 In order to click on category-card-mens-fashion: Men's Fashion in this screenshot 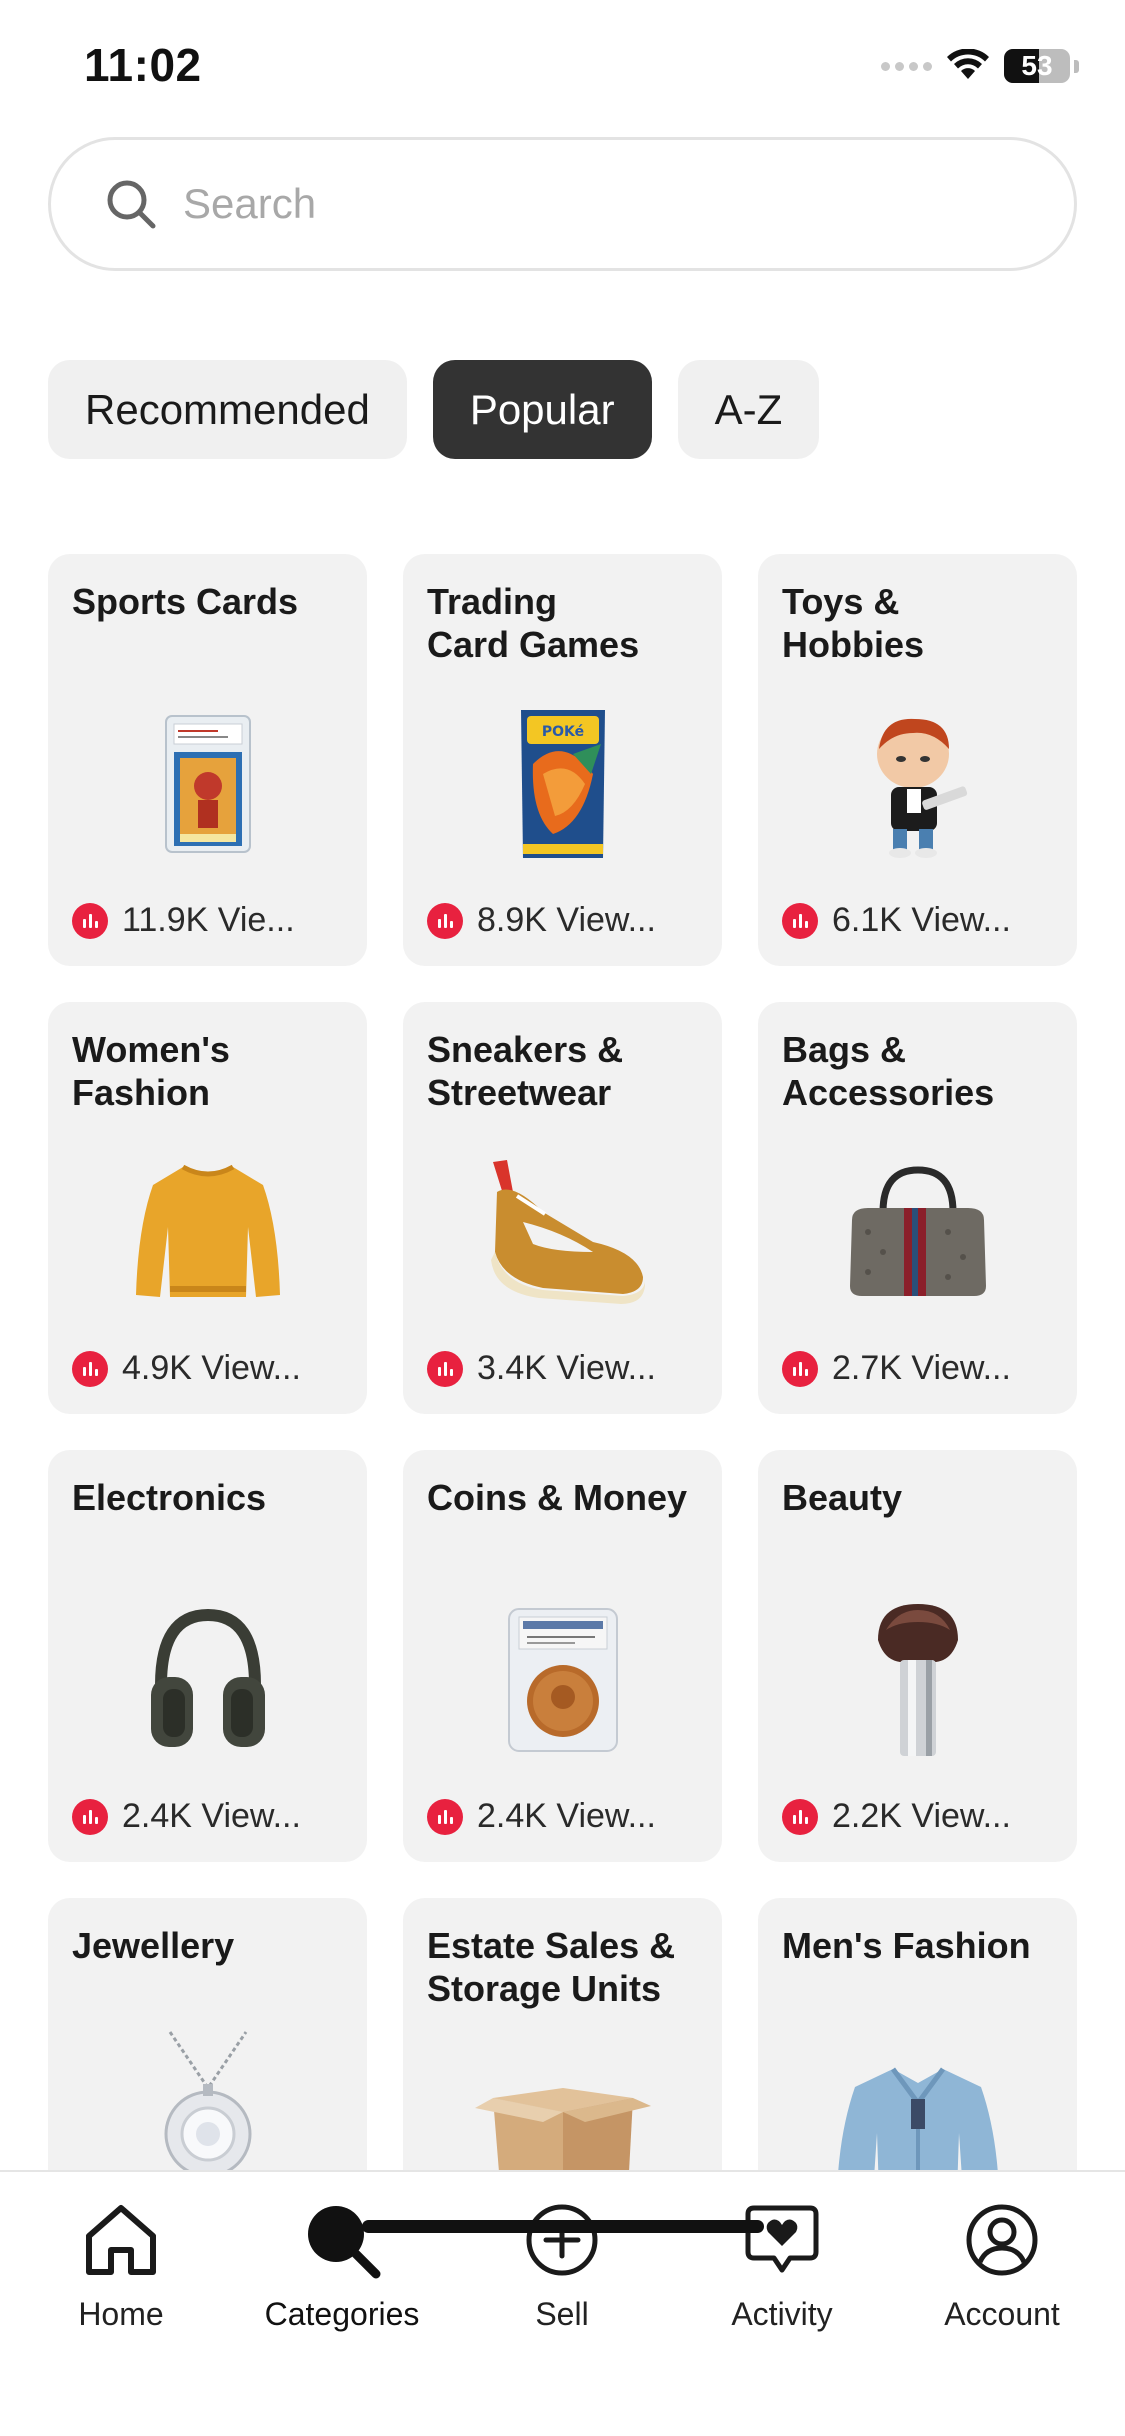, I will do `click(917, 2034)`.